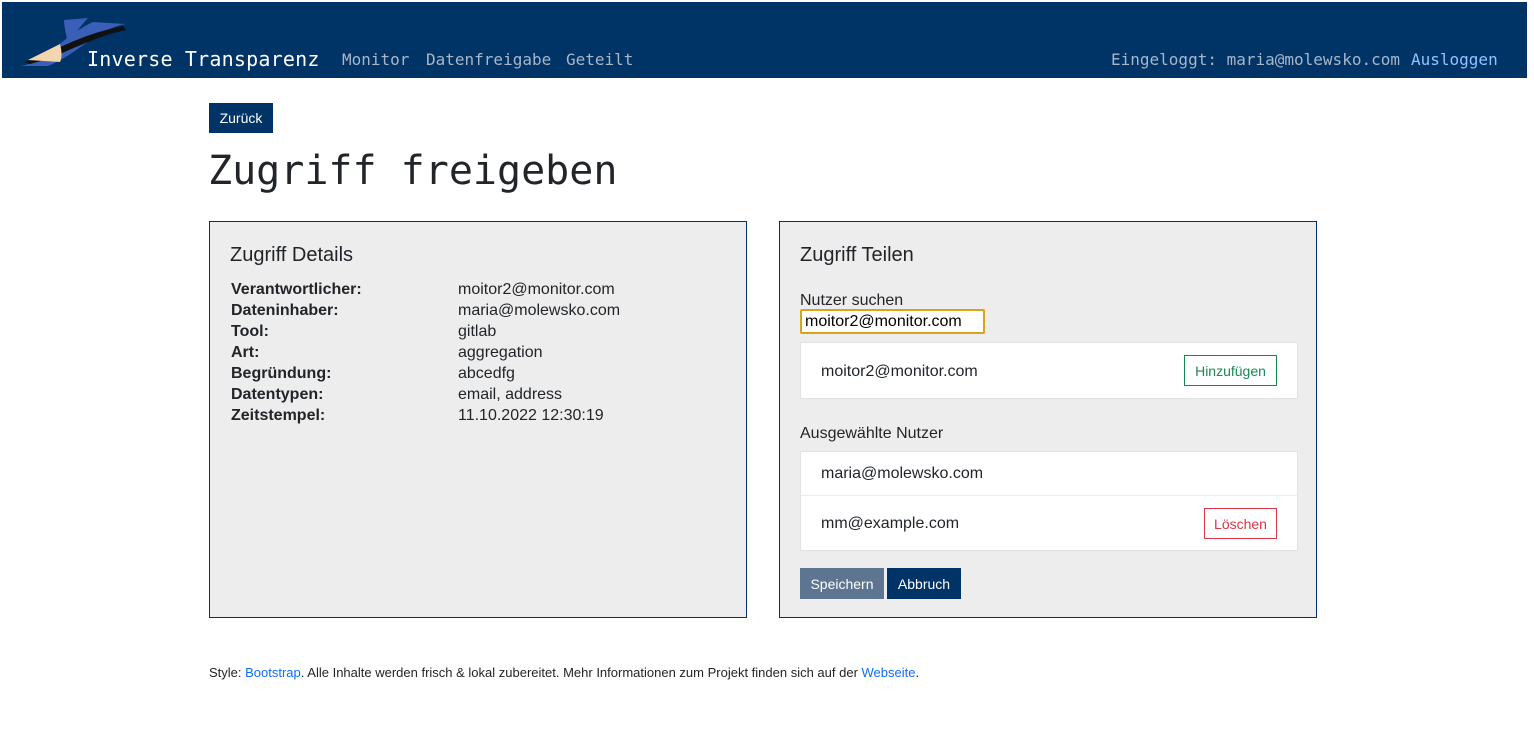 The image size is (1534, 732). What do you see at coordinates (500, 352) in the screenshot?
I see `detail-value: aggregation` at bounding box center [500, 352].